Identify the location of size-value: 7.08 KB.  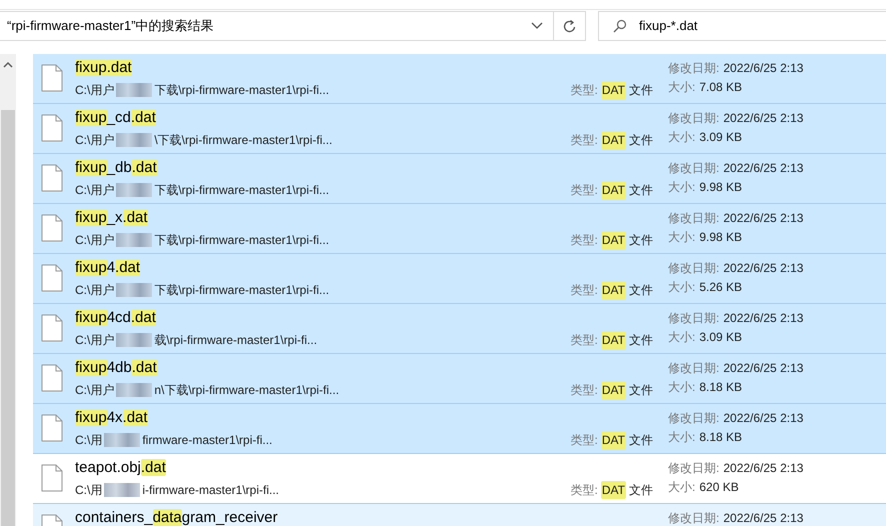
(720, 87).